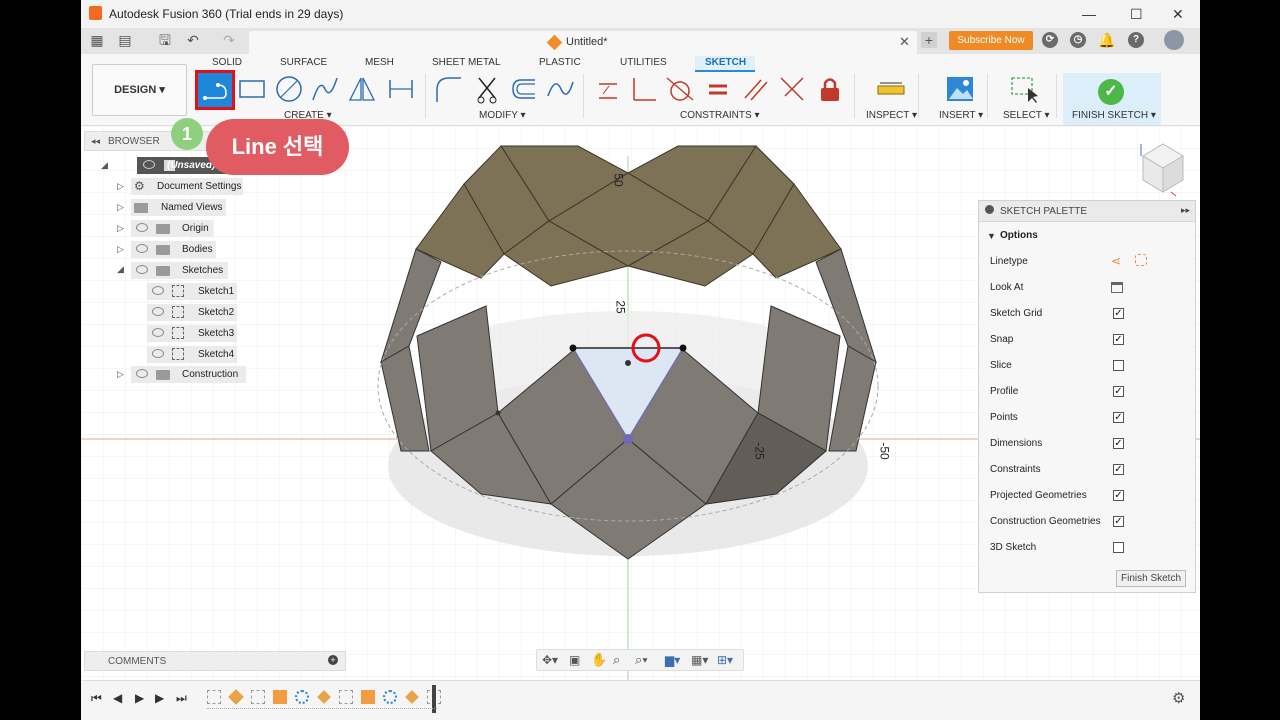 This screenshot has width=1280, height=720. I want to click on sketch-palette-header: SKETCH PALETTE ▸▸, so click(1087, 211).